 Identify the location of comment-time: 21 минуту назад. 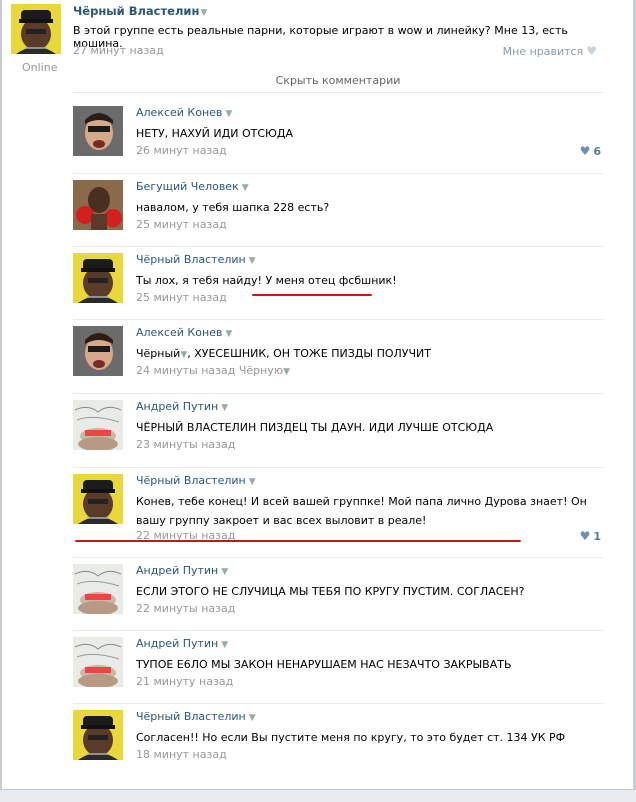
(184, 681).